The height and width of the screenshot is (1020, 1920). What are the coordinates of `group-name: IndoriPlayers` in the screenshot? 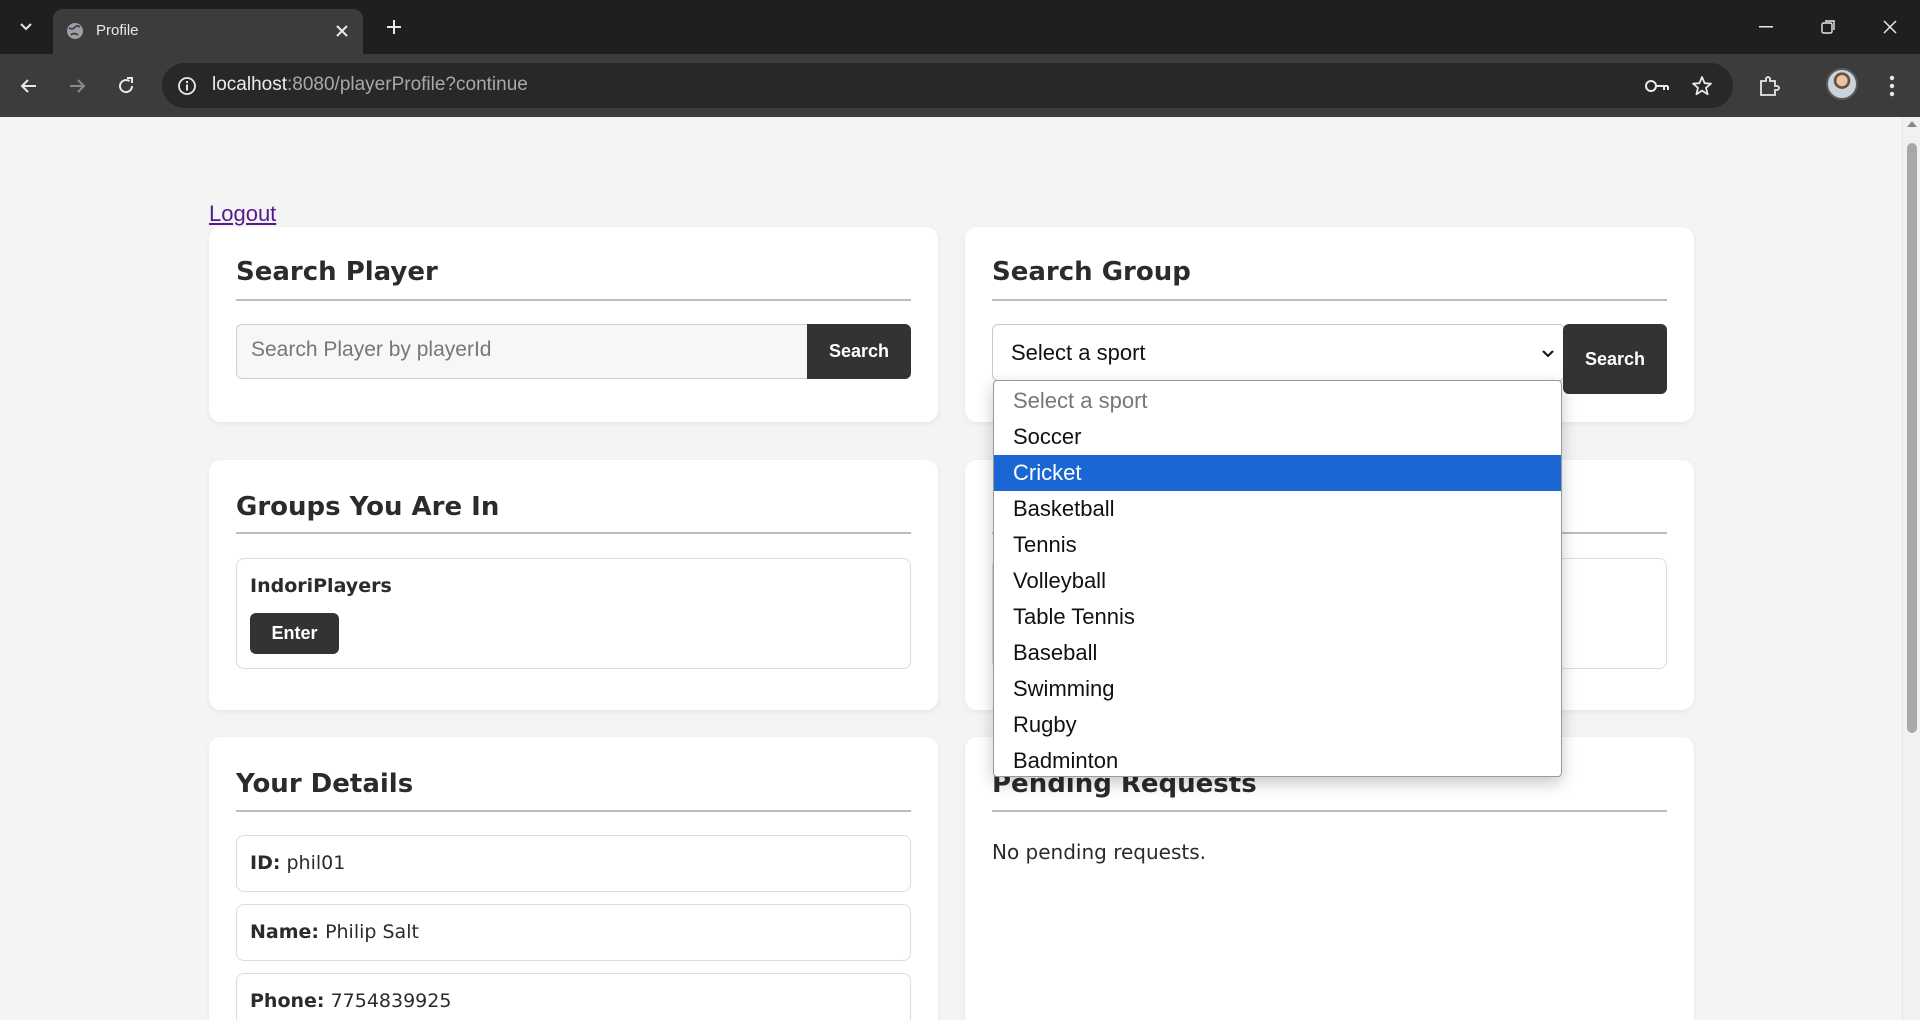 It's located at (321, 586).